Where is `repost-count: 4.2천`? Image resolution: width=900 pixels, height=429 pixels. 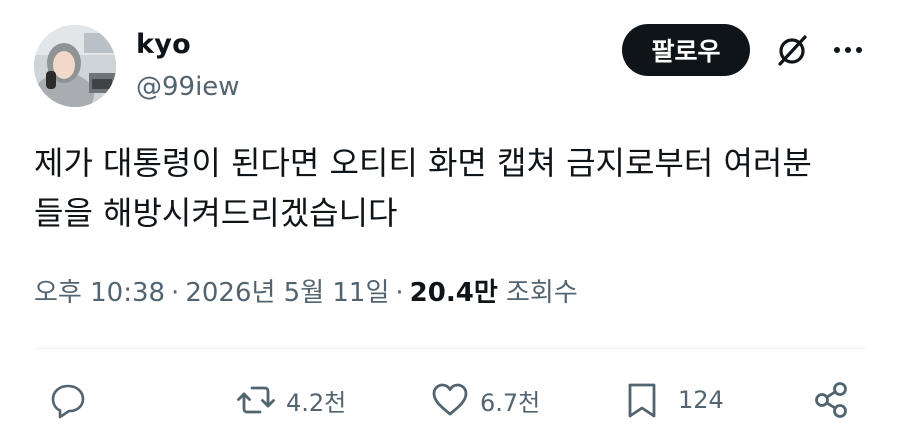 repost-count: 4.2천 is located at coordinates (316, 402).